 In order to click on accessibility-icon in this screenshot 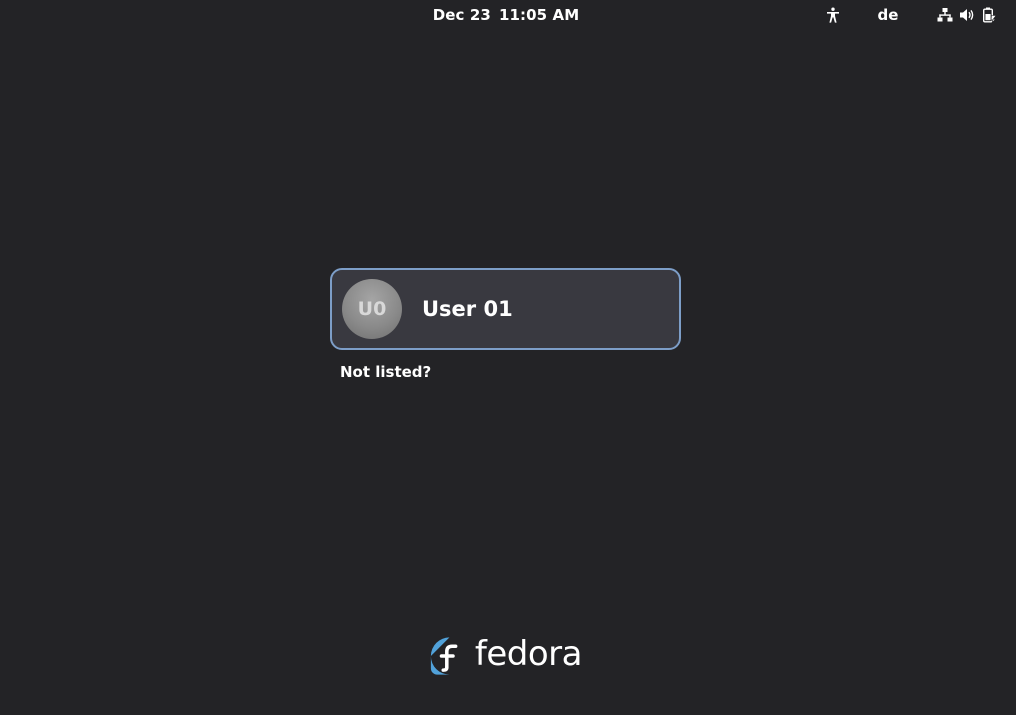, I will do `click(833, 15)`.